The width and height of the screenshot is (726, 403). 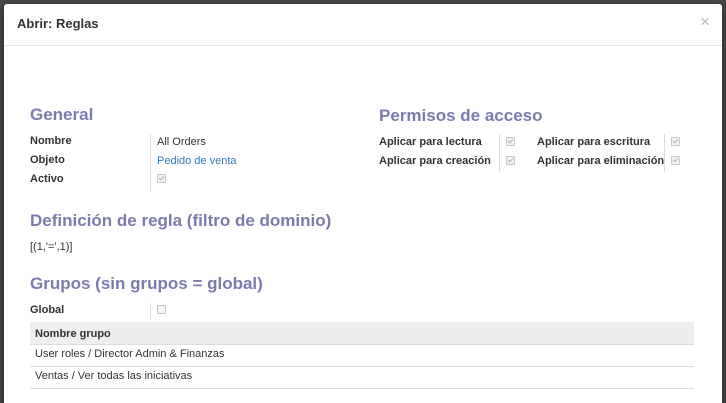 What do you see at coordinates (430, 142) in the screenshot?
I see `read-label: Aplicar para lectura` at bounding box center [430, 142].